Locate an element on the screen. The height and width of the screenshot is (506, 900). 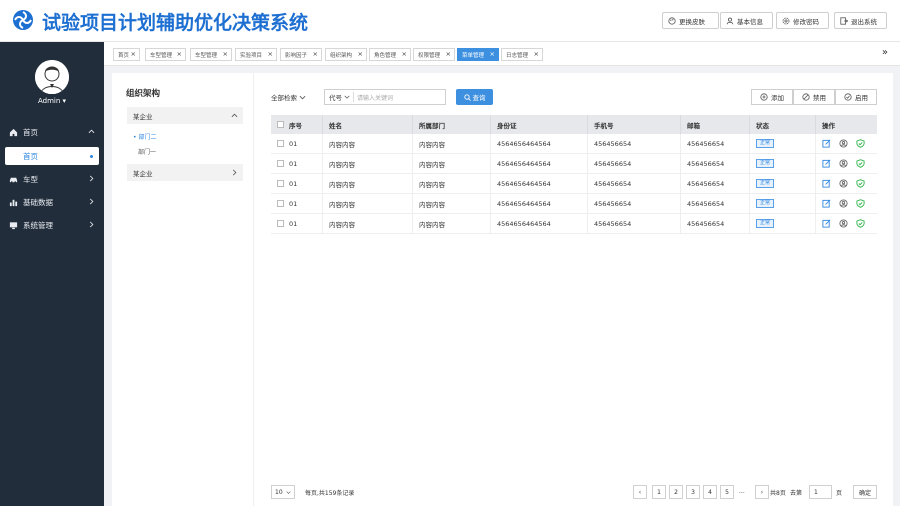
change-skin-button: 更换皮肤 is located at coordinates (690, 20).